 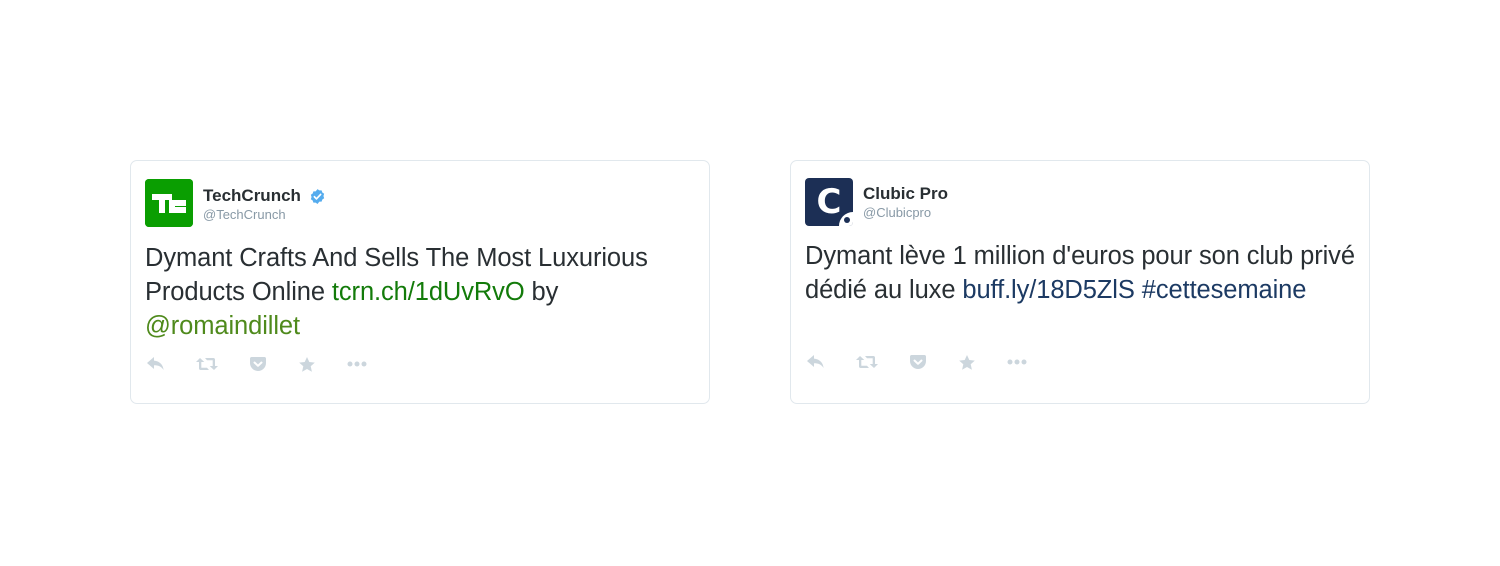 I want to click on clubic-pro-avatar: C, so click(x=829, y=202).